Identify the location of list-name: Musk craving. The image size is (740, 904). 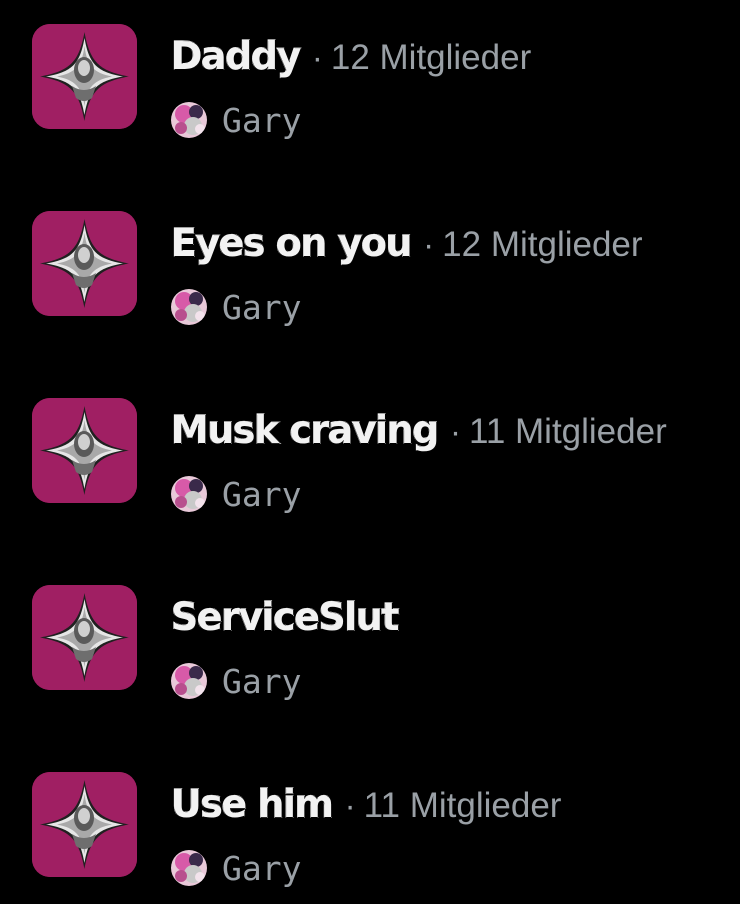
(305, 429).